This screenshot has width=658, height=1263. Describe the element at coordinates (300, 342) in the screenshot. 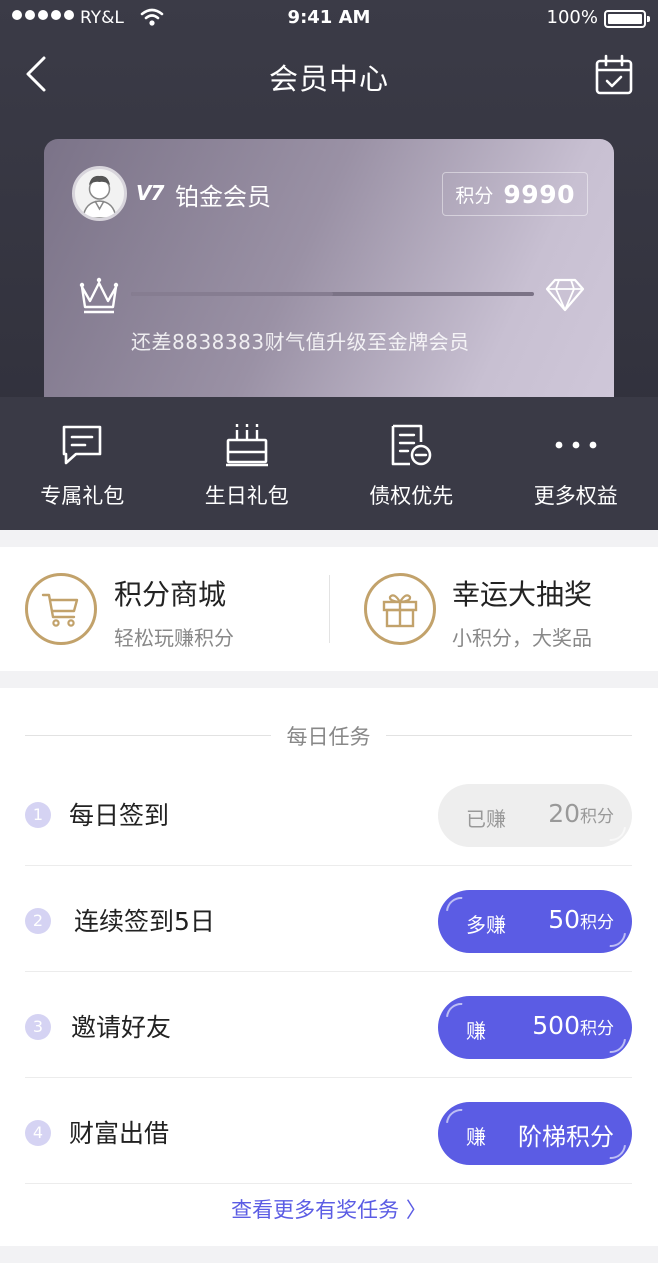

I see `upgrade-hint: 还差8838383财气值升级至金牌会员` at that location.